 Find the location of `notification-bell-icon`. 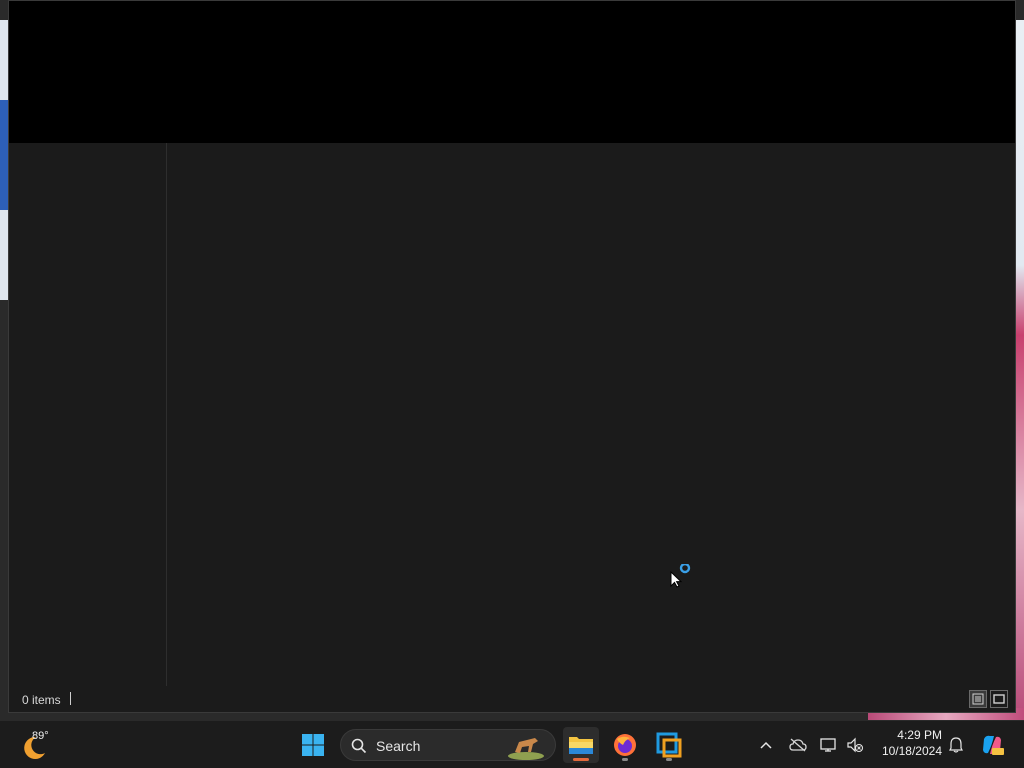

notification-bell-icon is located at coordinates (956, 745).